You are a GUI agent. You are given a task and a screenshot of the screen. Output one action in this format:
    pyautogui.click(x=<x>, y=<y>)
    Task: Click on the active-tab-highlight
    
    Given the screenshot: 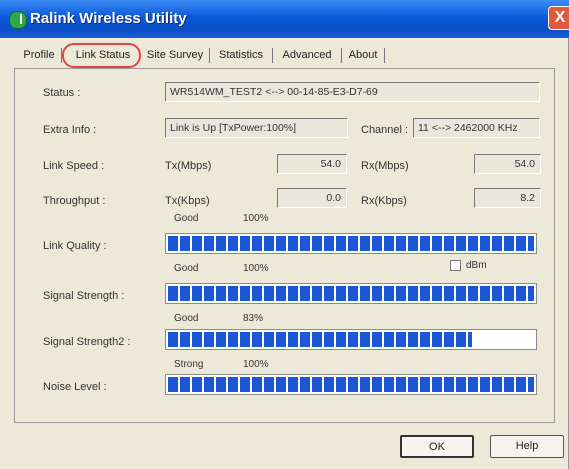 What is the action you would take?
    pyautogui.click(x=101, y=55)
    